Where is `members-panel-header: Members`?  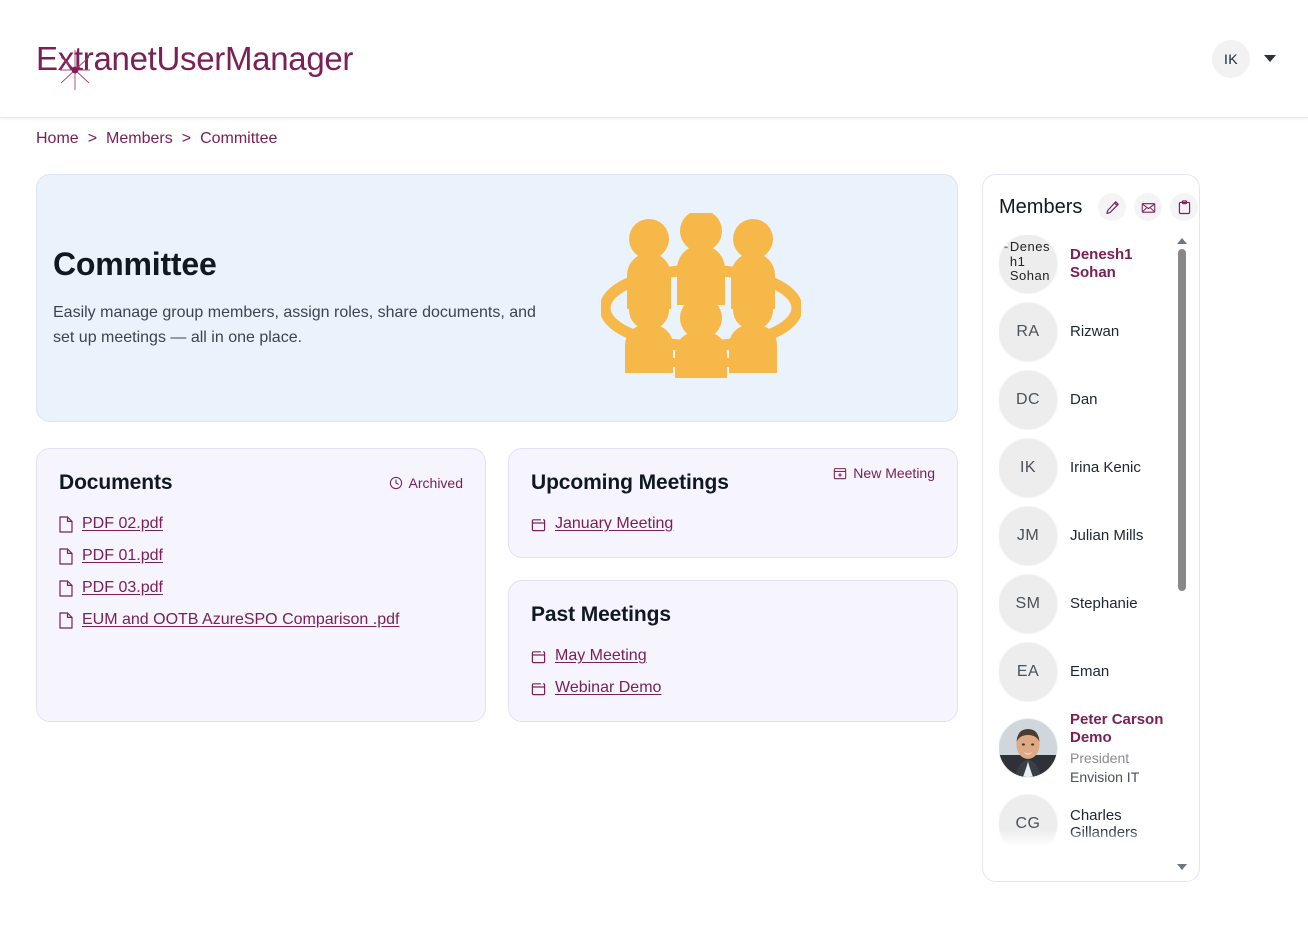
members-panel-header: Members is located at coordinates (1099, 207).